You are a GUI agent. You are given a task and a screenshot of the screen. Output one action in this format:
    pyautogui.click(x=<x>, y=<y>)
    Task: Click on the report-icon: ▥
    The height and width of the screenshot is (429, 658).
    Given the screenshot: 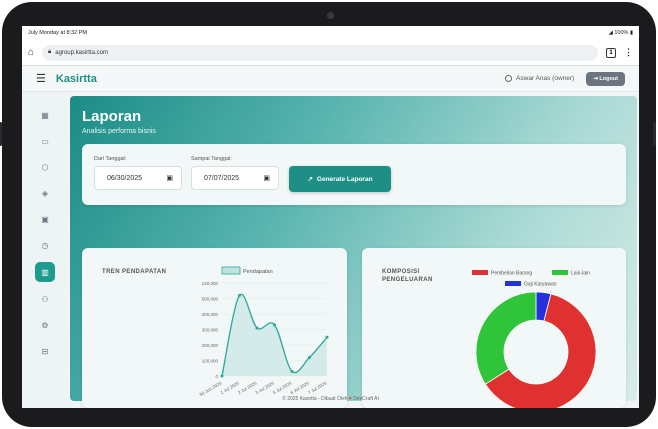 What is the action you would take?
    pyautogui.click(x=45, y=272)
    